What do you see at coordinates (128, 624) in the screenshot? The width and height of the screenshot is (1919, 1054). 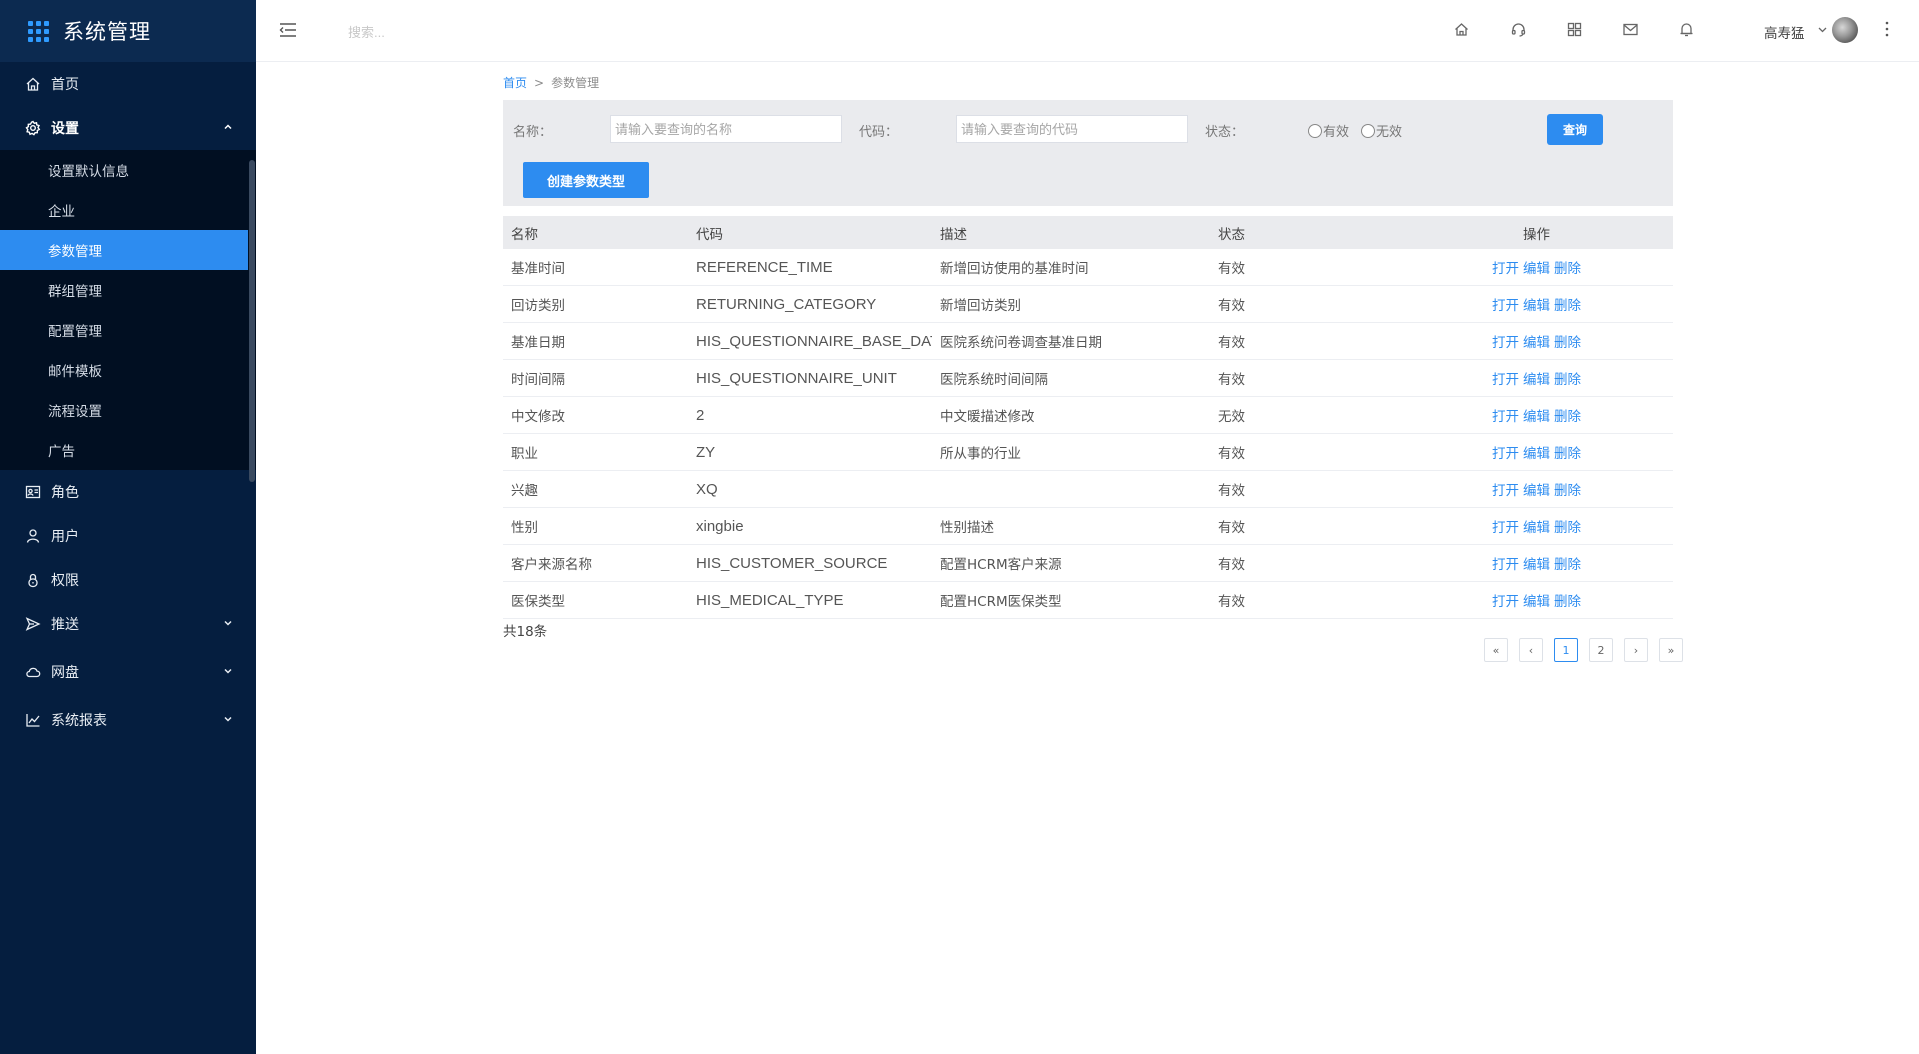 I see `sidebar-item-push: 推送` at bounding box center [128, 624].